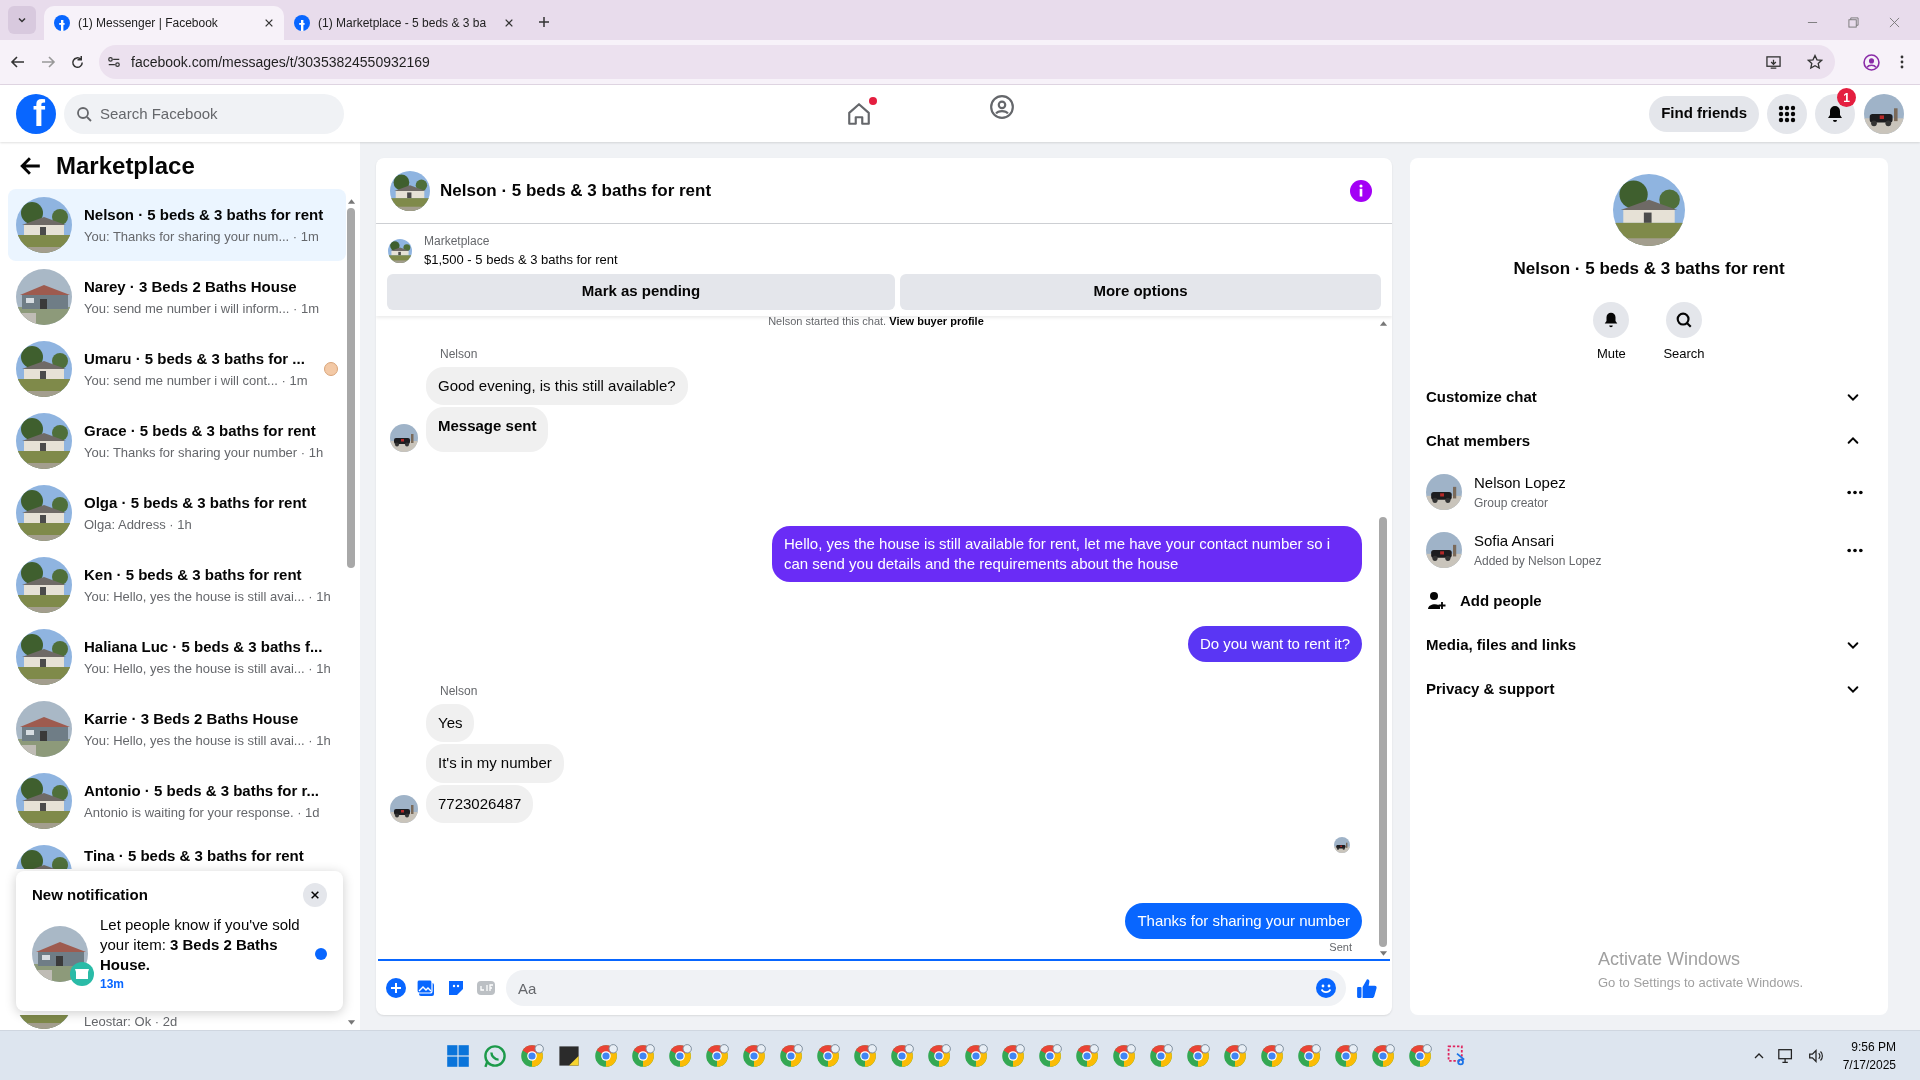  I want to click on conversation-item: Antonio · 5 beds & 3 baths for r... Antonio is waiting for your response. · 1d, so click(177, 801).